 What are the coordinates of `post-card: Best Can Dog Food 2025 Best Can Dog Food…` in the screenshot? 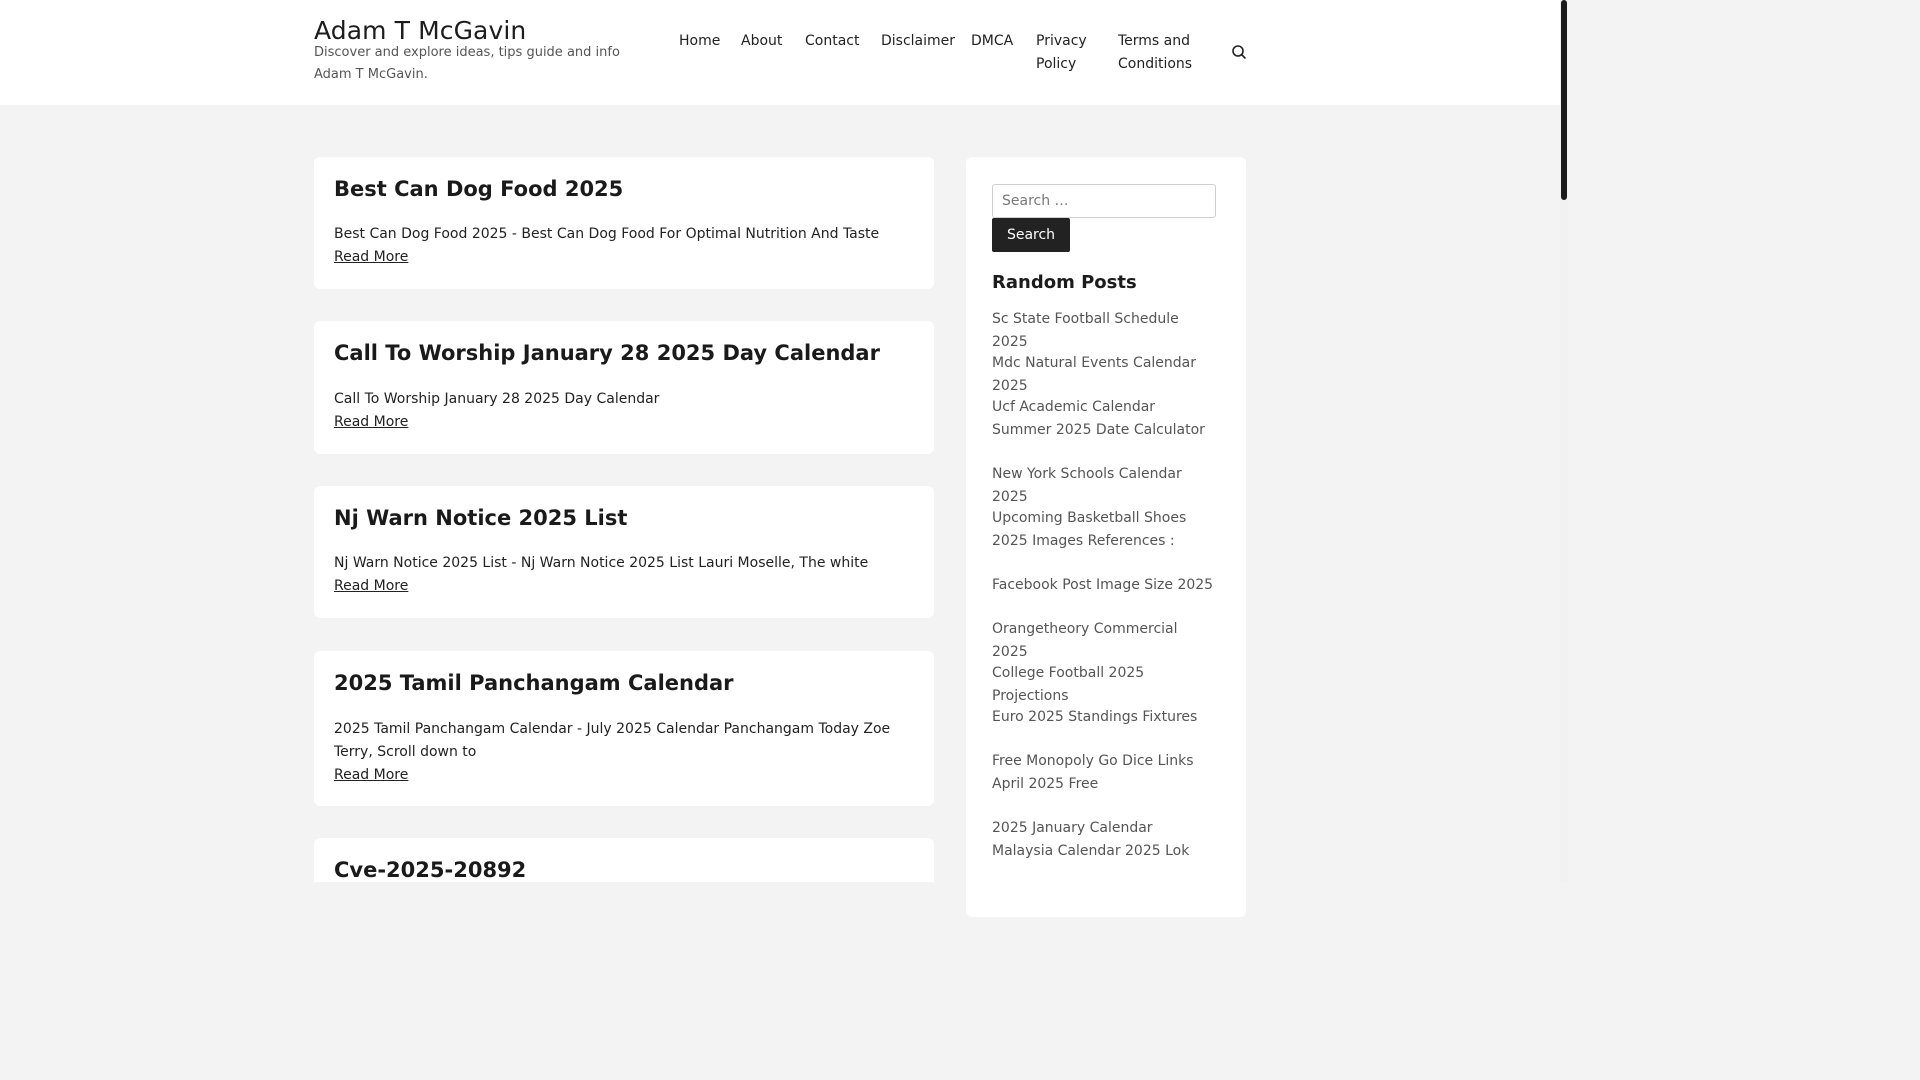 It's located at (624, 223).